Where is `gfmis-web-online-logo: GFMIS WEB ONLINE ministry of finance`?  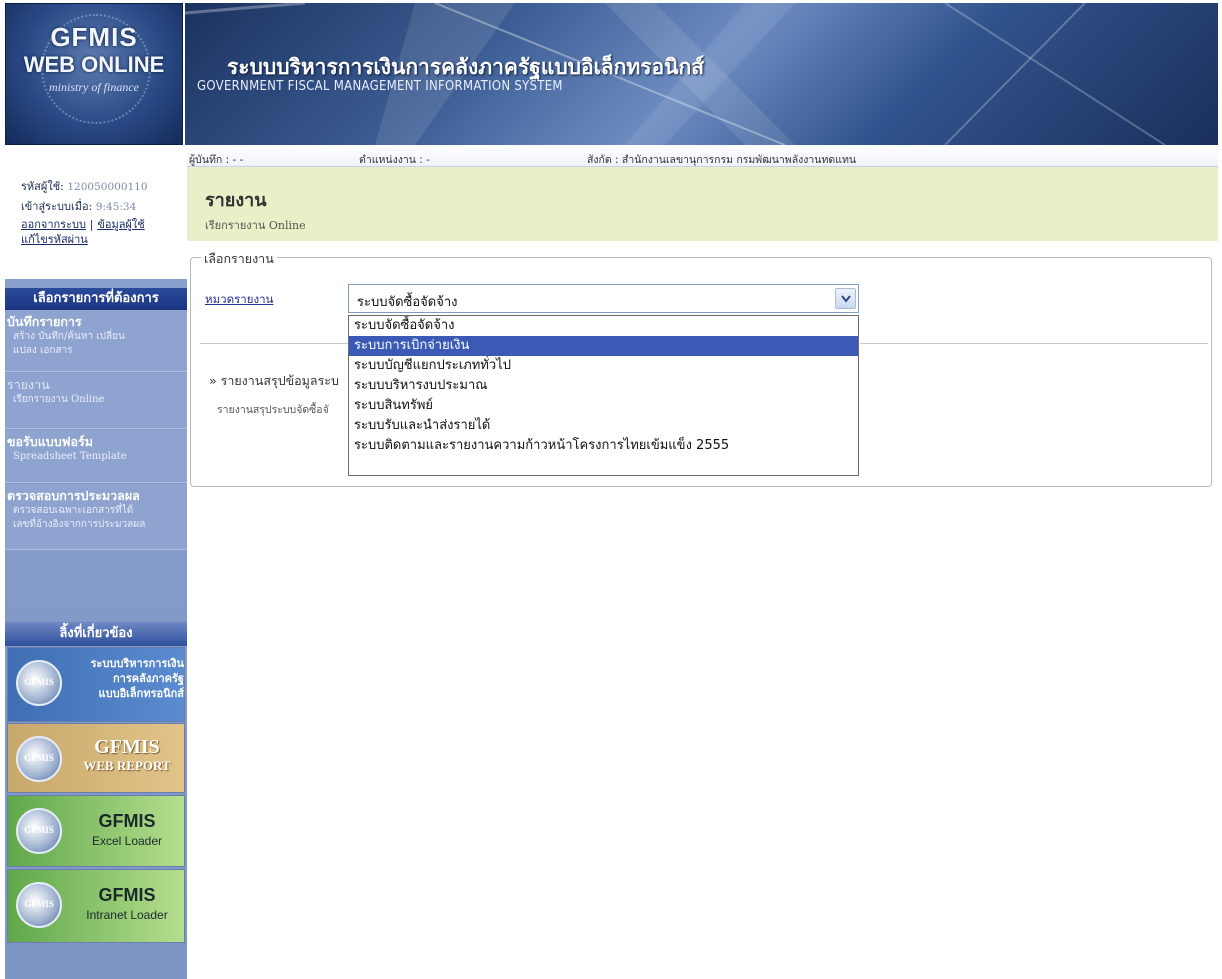 gfmis-web-online-logo: GFMIS WEB ONLINE ministry of finance is located at coordinates (94, 74).